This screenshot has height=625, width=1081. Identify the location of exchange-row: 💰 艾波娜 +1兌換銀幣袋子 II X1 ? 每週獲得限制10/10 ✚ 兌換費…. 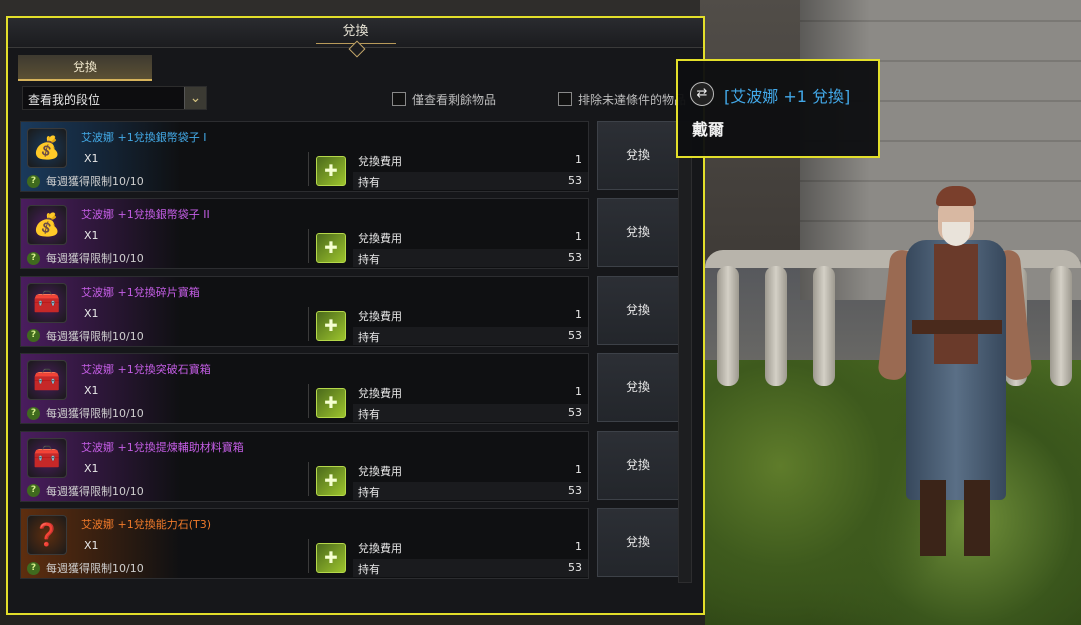
(349, 234).